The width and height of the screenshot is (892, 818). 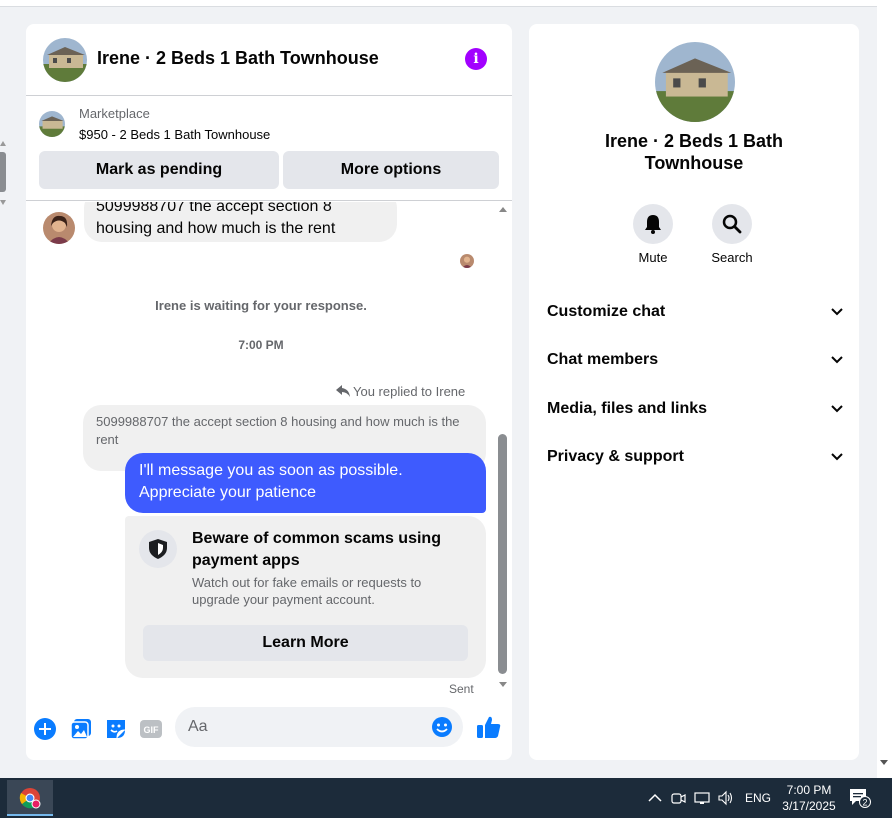 What do you see at coordinates (308, 727) in the screenshot?
I see `message-input` at bounding box center [308, 727].